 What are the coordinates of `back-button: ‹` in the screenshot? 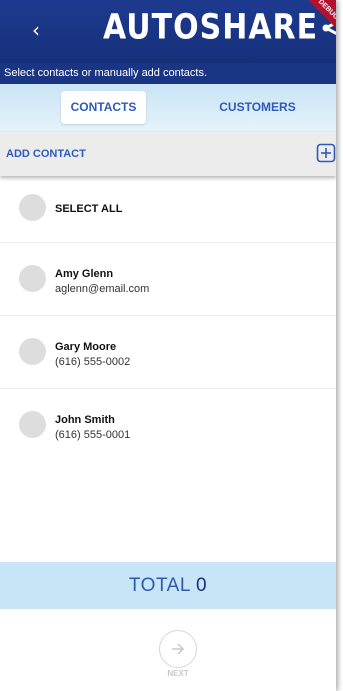 It's located at (36, 30).